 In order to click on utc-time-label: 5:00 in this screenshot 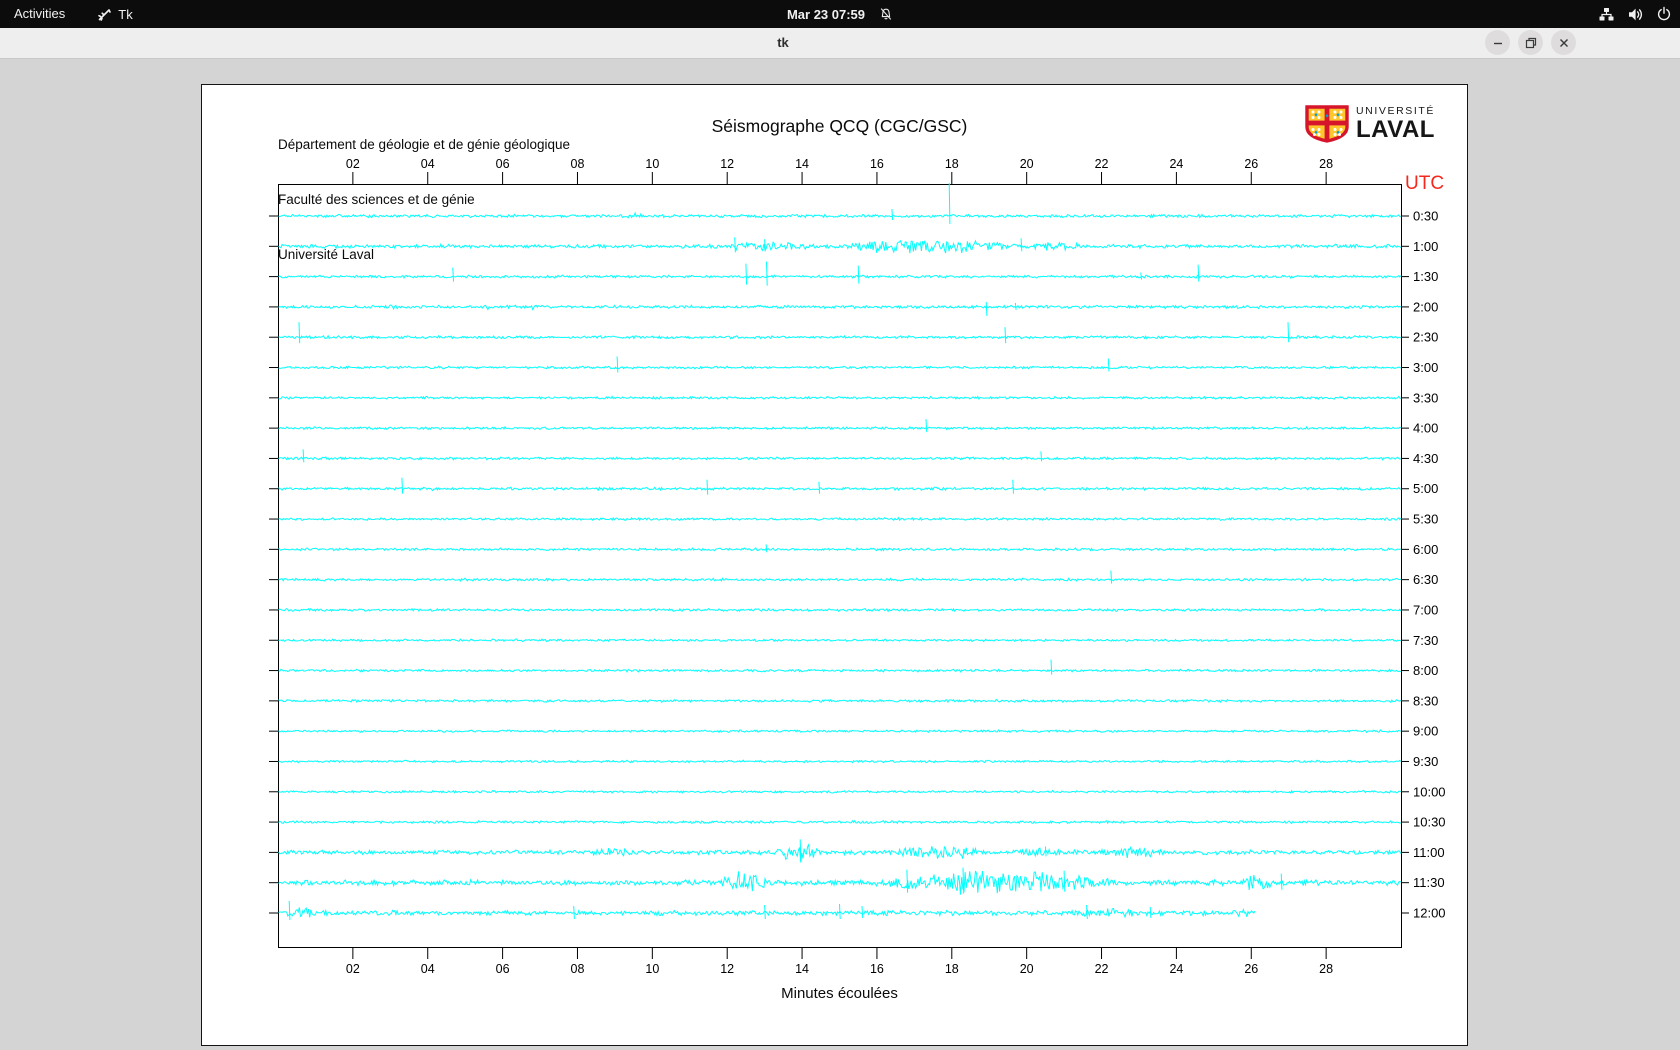, I will do `click(1425, 488)`.